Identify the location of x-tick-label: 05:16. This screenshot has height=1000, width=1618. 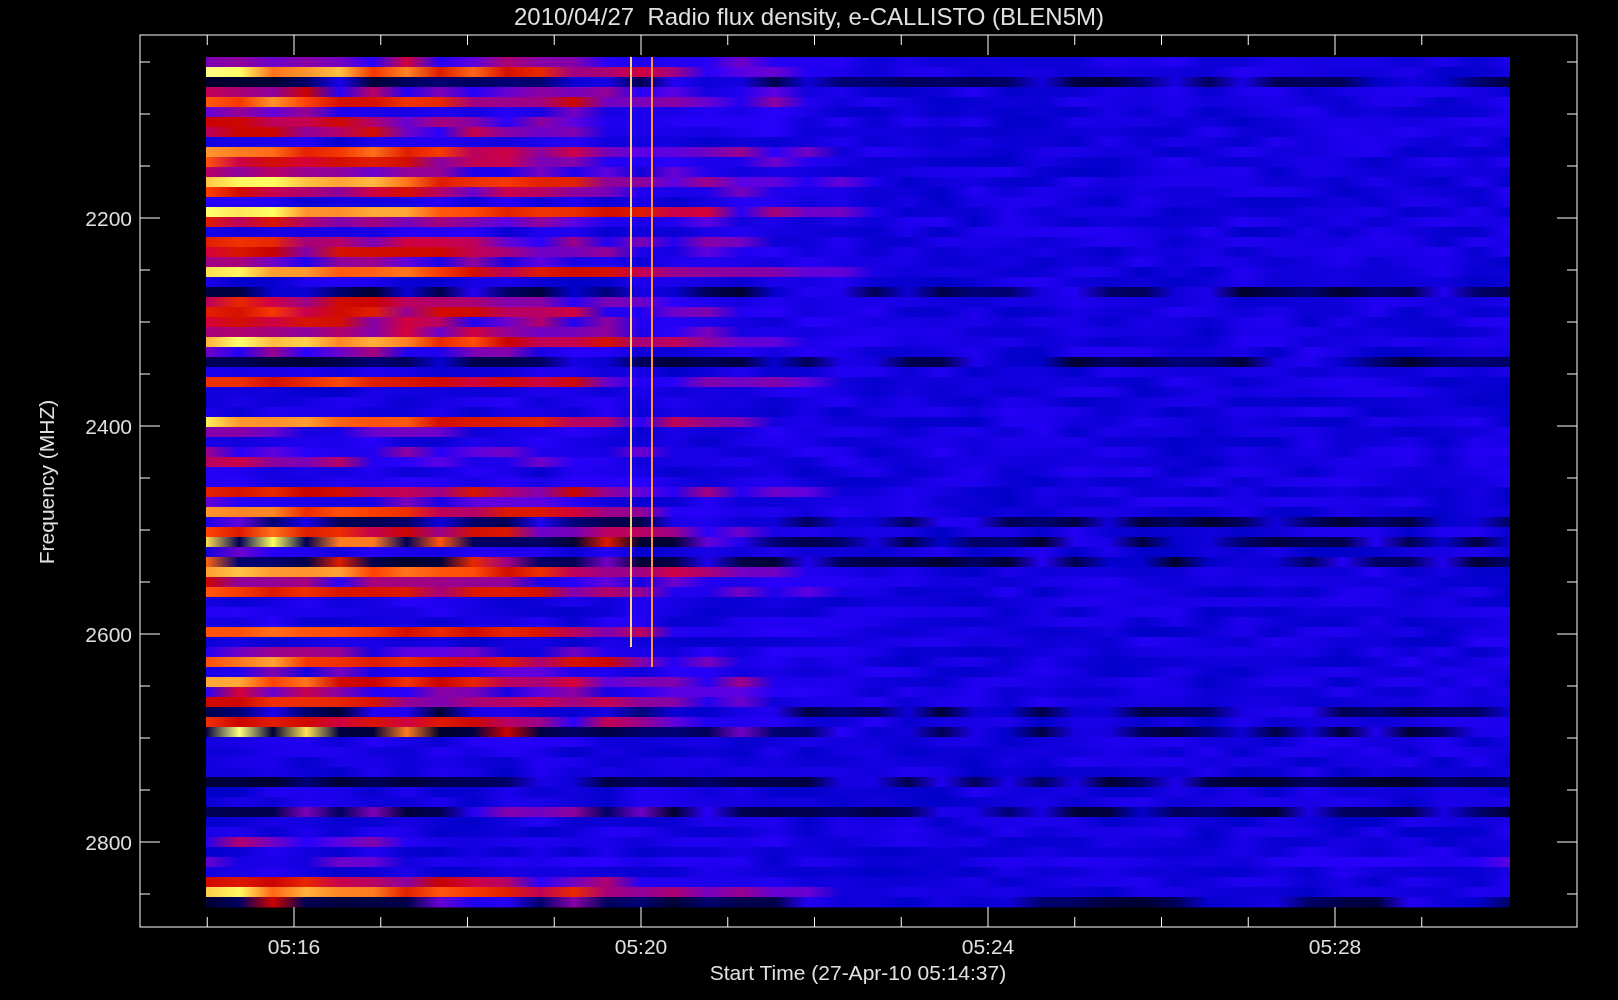
(294, 946).